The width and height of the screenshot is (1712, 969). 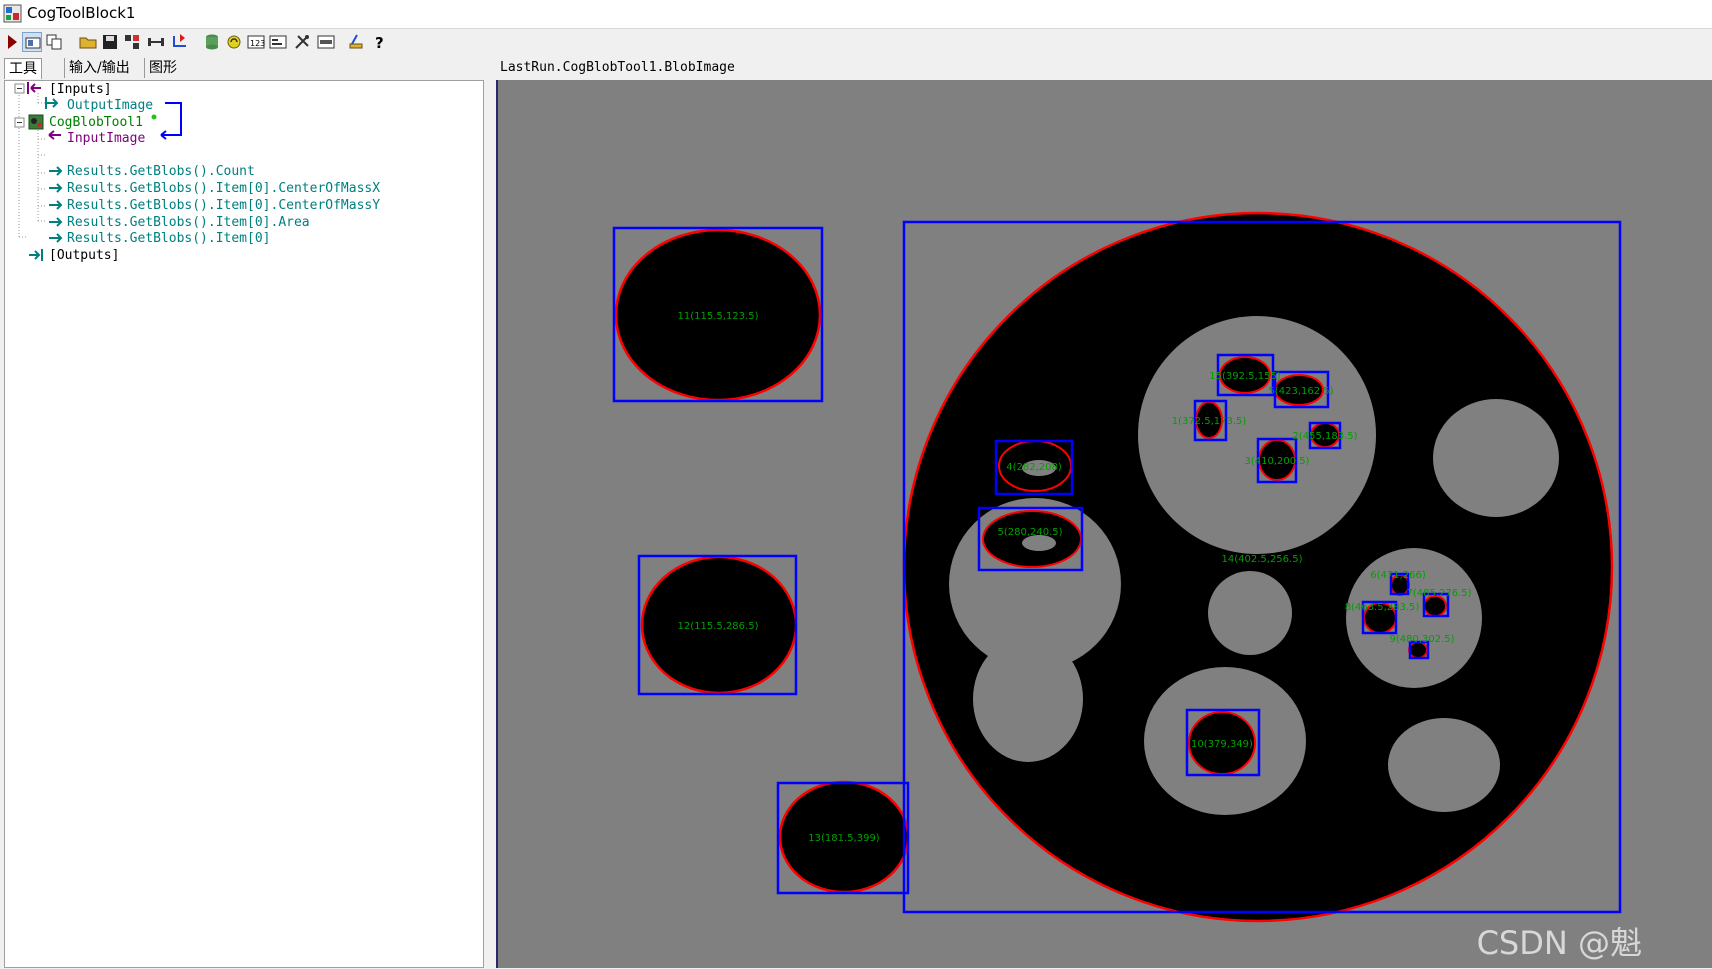 I want to click on blob-label-1: 1(372.5,173.5), so click(x=1209, y=421).